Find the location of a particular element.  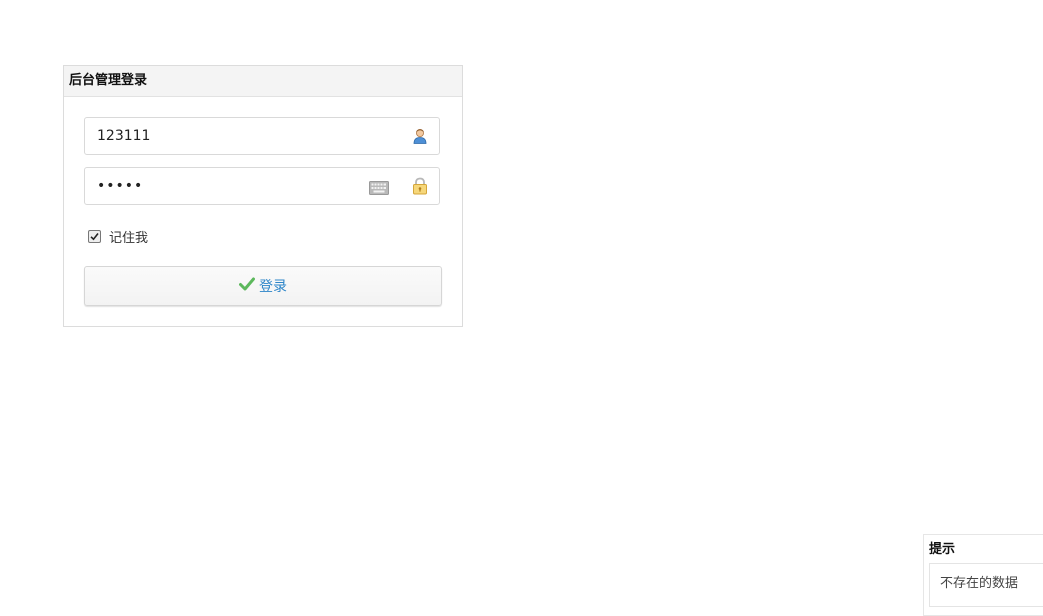

lock-icon is located at coordinates (420, 186).